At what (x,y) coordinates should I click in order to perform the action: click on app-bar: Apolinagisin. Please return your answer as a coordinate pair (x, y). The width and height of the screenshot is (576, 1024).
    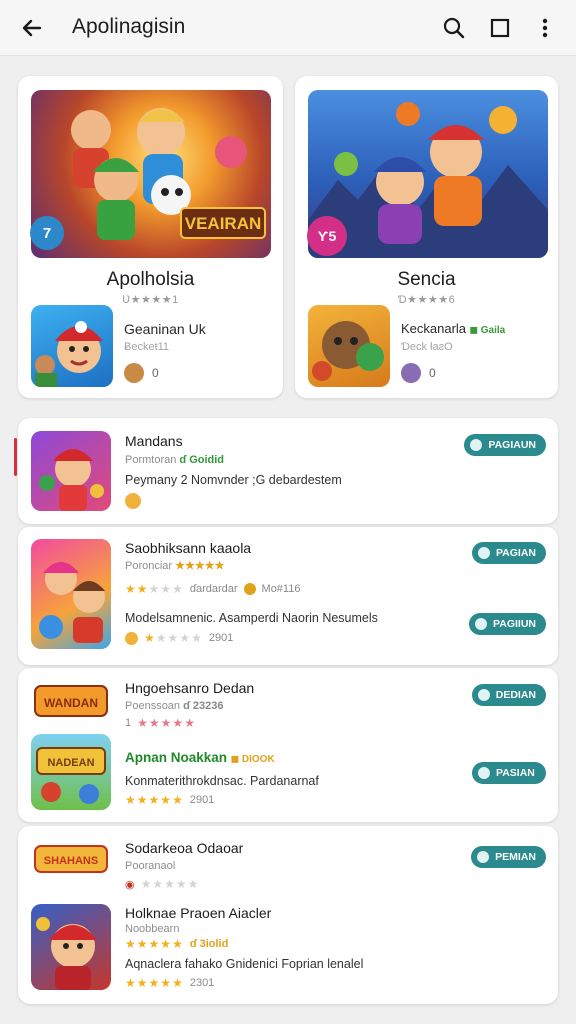
    Looking at the image, I should click on (288, 28).